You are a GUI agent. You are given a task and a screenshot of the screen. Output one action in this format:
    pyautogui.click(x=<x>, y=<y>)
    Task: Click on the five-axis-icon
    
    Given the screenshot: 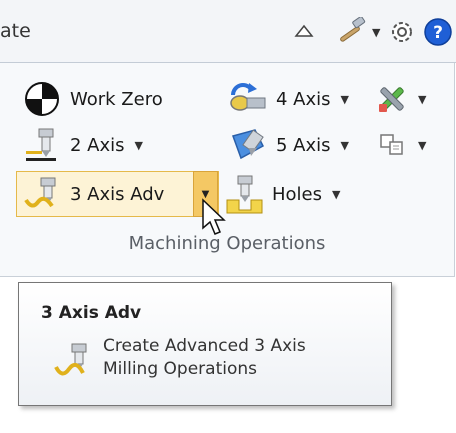 What is the action you would take?
    pyautogui.click(x=248, y=145)
    